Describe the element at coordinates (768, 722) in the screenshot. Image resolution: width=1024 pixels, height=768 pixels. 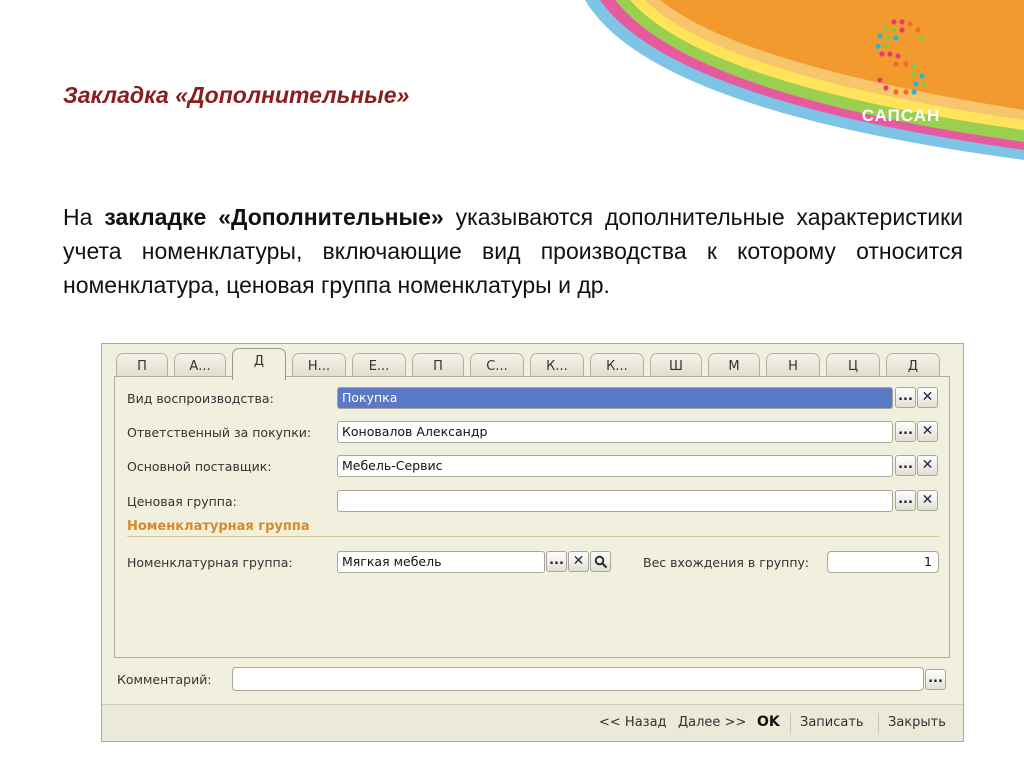
I see `ok-button: OK` at that location.